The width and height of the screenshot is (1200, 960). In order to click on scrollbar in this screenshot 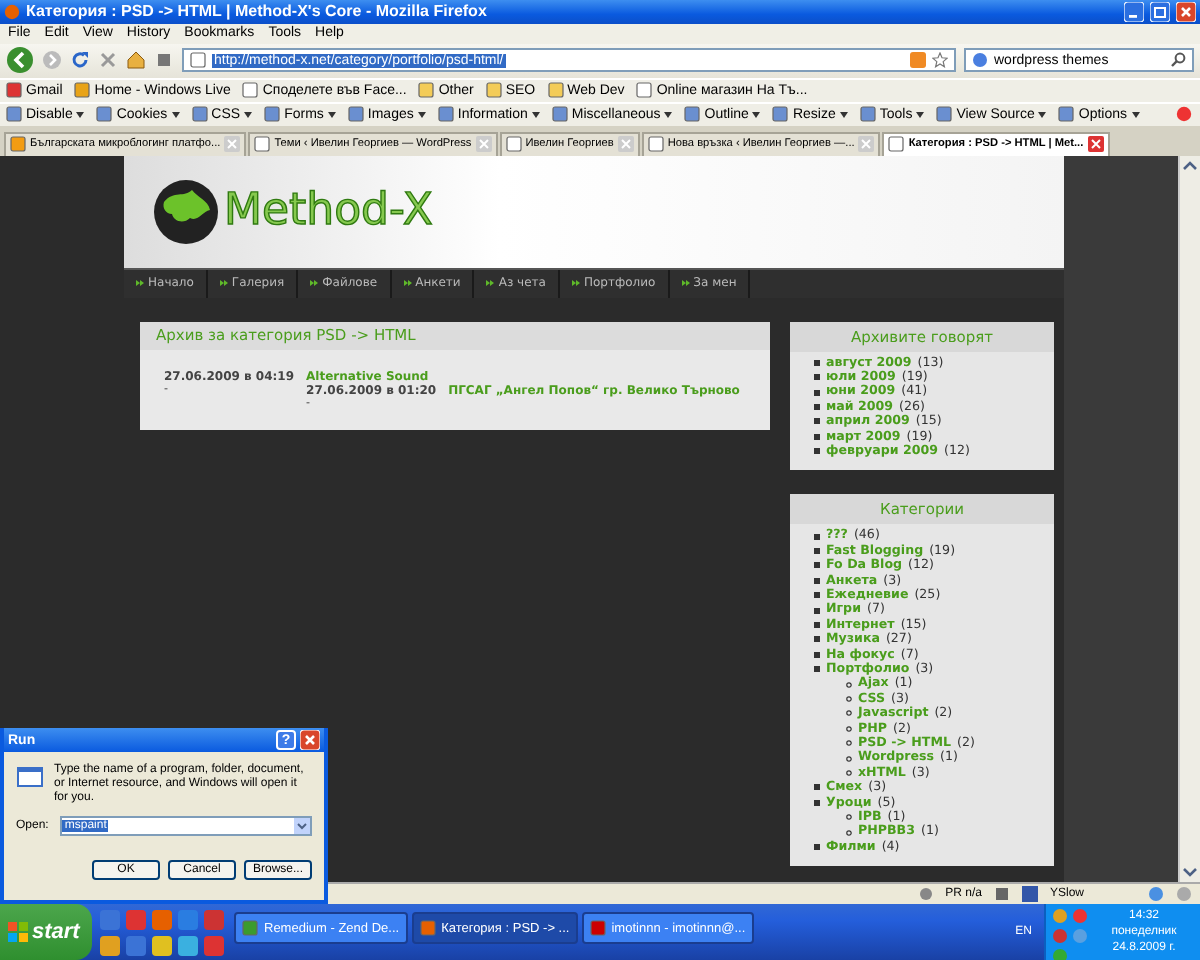, I will do `click(1189, 519)`.